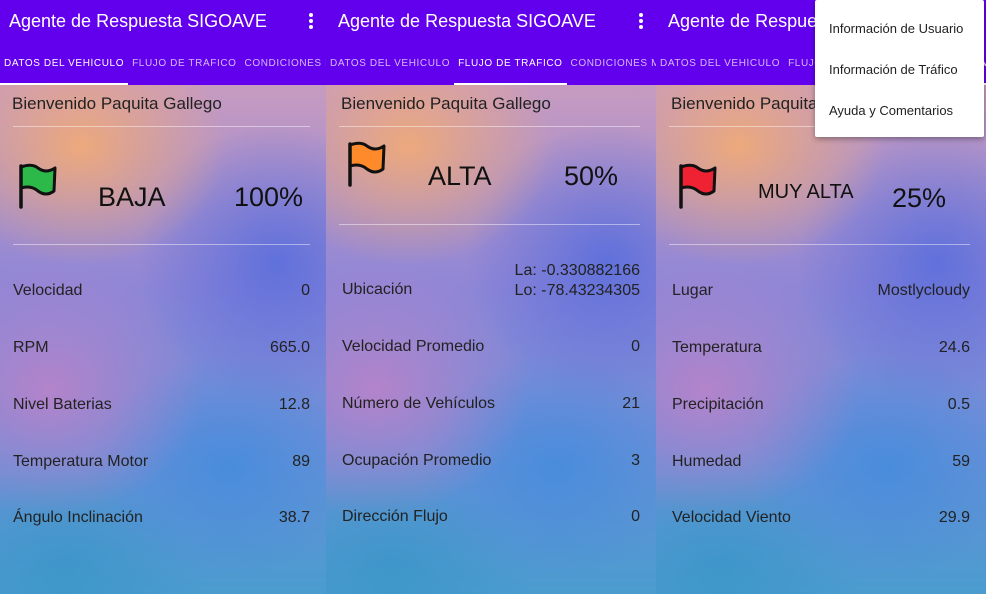 The image size is (986, 594). I want to click on row-value: 29.9, so click(954, 517).